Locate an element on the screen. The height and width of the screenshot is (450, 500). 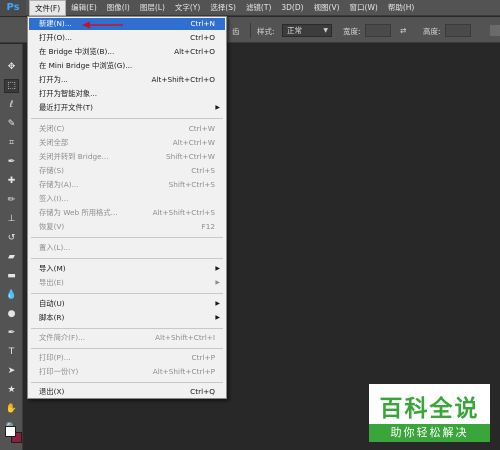
menu-window: 窗口(W) is located at coordinates (364, 8).